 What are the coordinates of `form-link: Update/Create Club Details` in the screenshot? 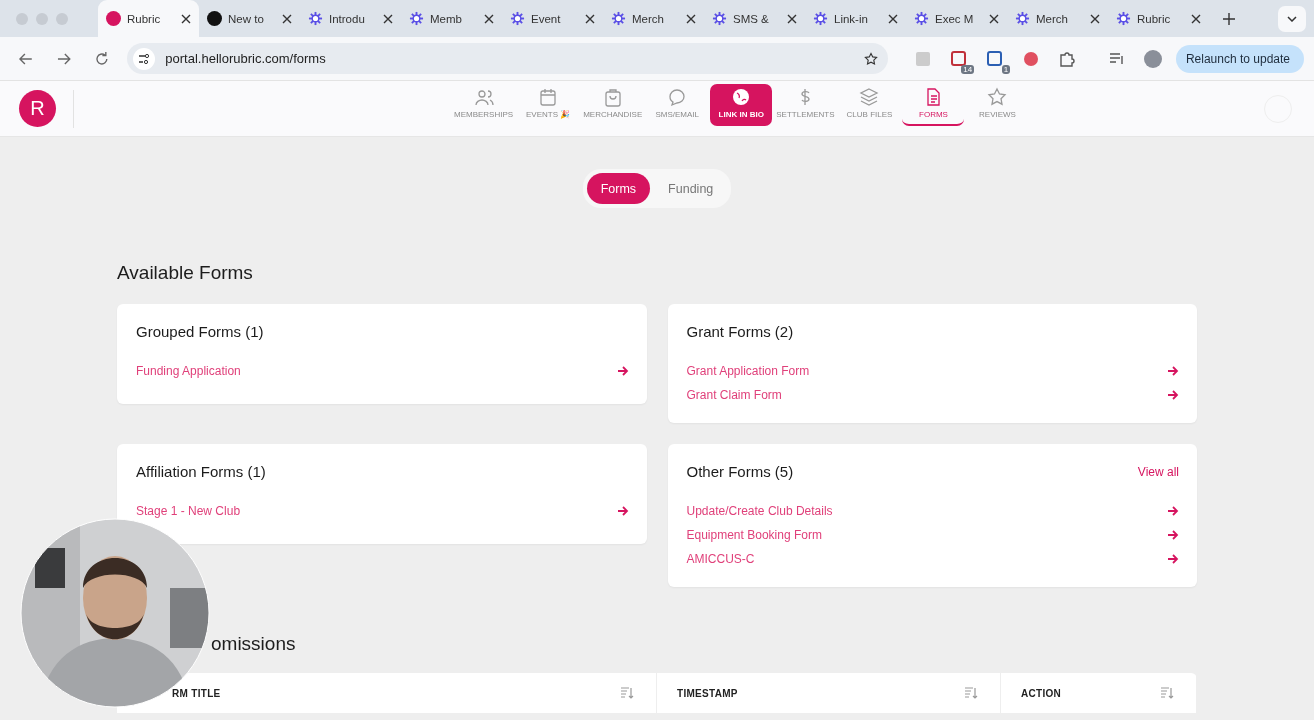 It's located at (759, 511).